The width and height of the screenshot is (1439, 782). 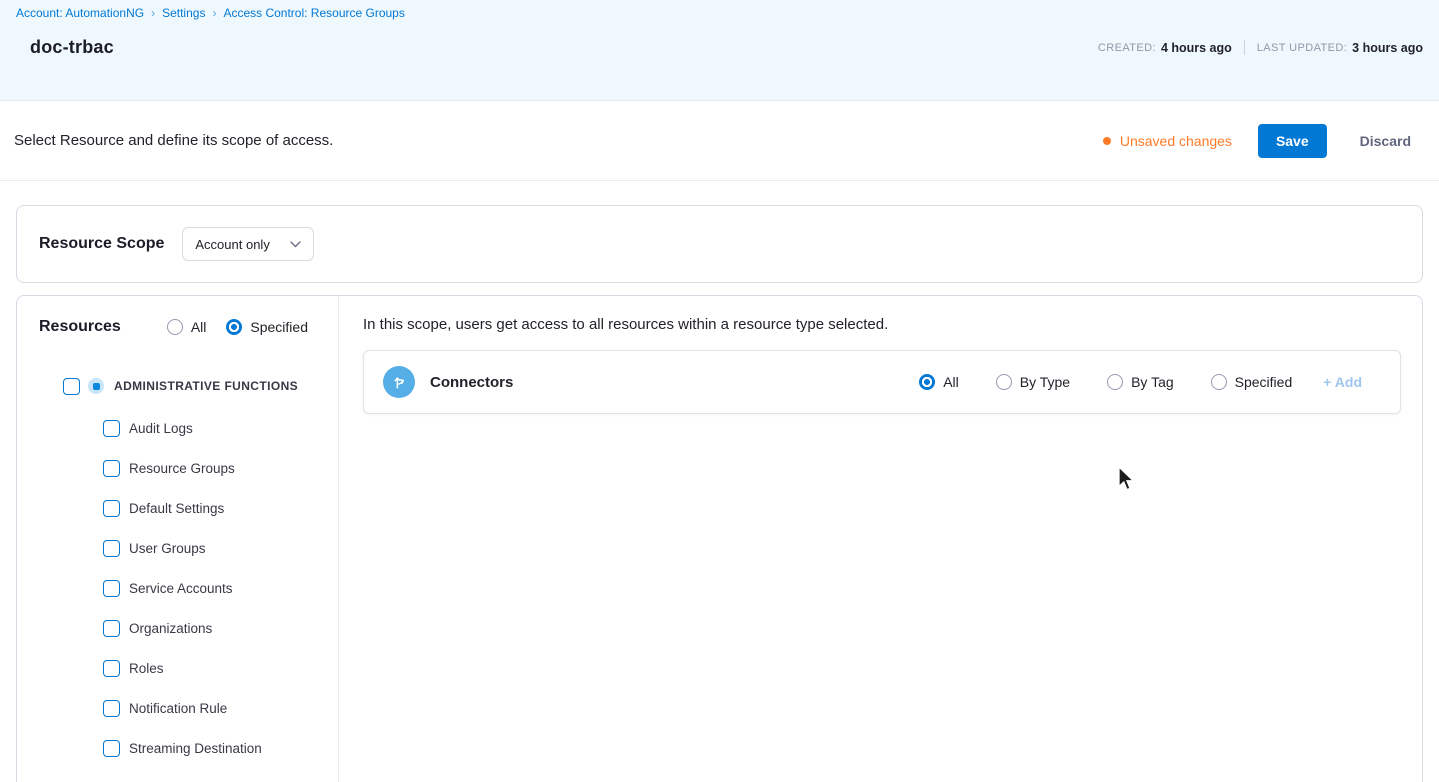 What do you see at coordinates (1126, 47) in the screenshot?
I see `created-label: CREATED:` at bounding box center [1126, 47].